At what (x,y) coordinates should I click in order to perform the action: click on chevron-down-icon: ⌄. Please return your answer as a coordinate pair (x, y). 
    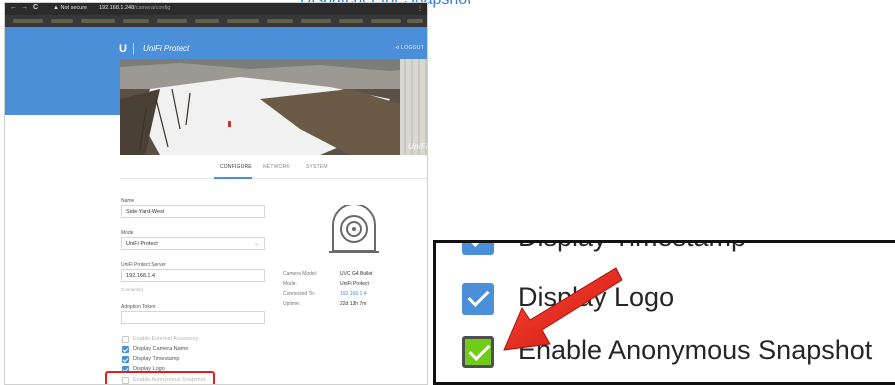
    Looking at the image, I should click on (256, 244).